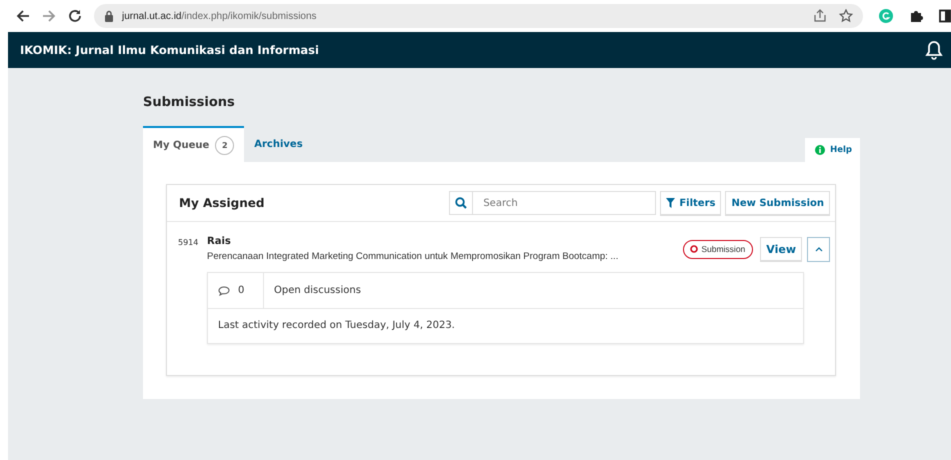 Image resolution: width=951 pixels, height=460 pixels. Describe the element at coordinates (934, 50) in the screenshot. I see `bell-icon` at that location.